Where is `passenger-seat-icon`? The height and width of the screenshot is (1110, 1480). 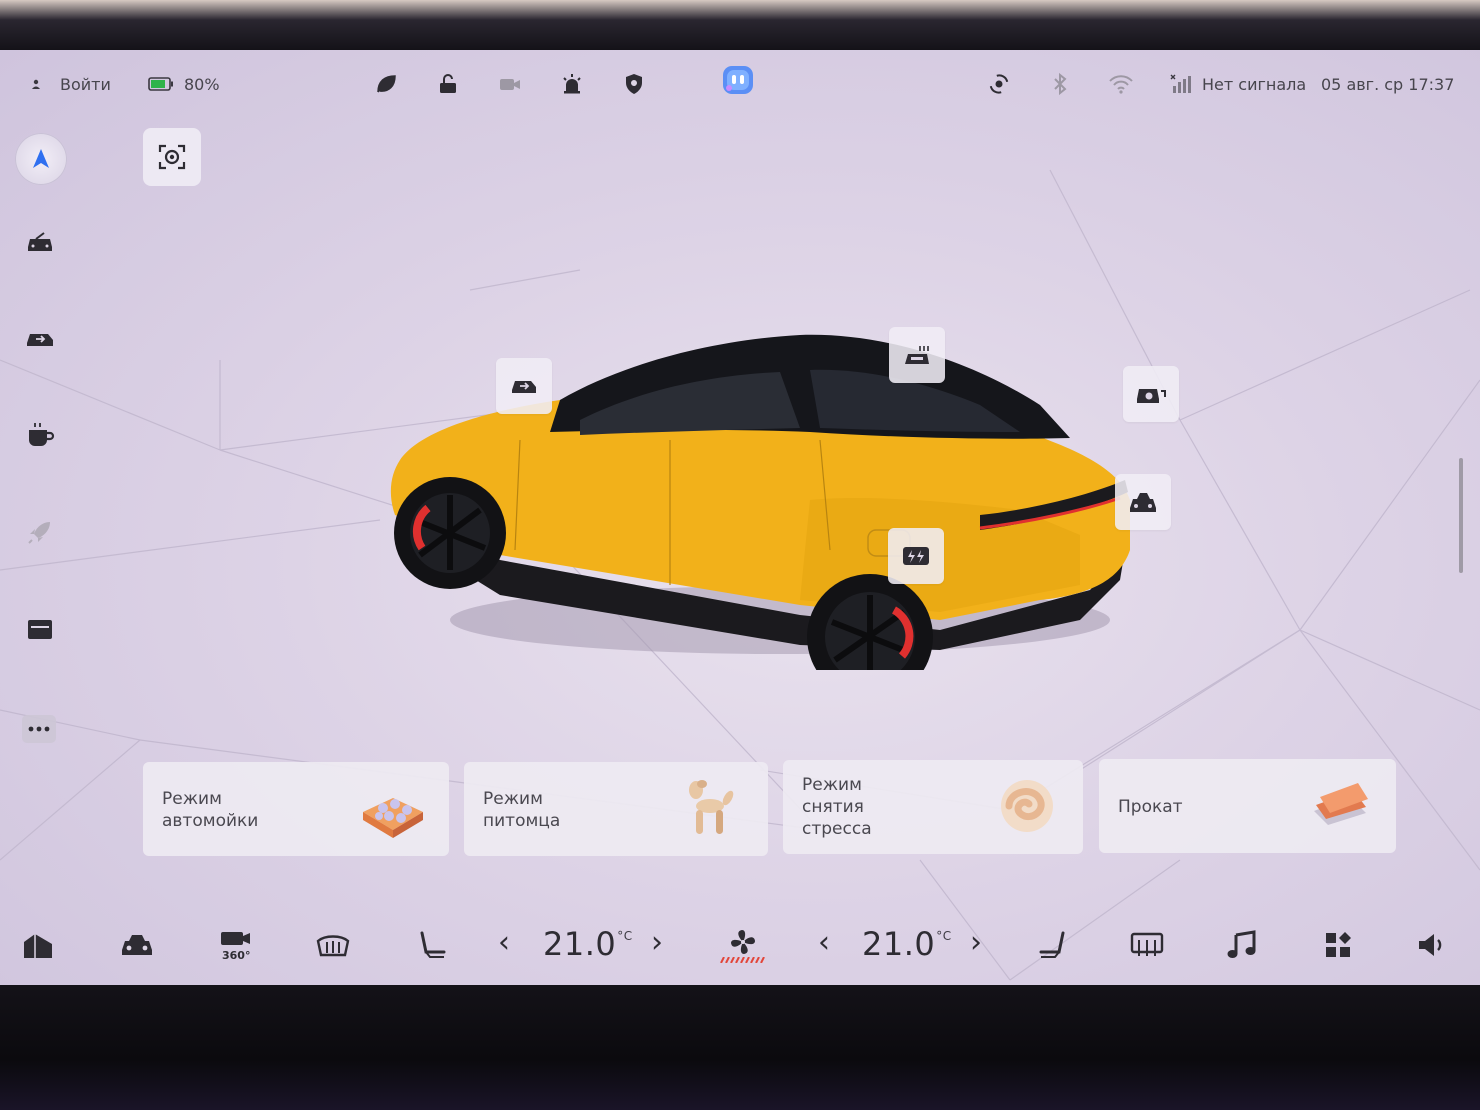
passenger-seat-icon is located at coordinates (1053, 945).